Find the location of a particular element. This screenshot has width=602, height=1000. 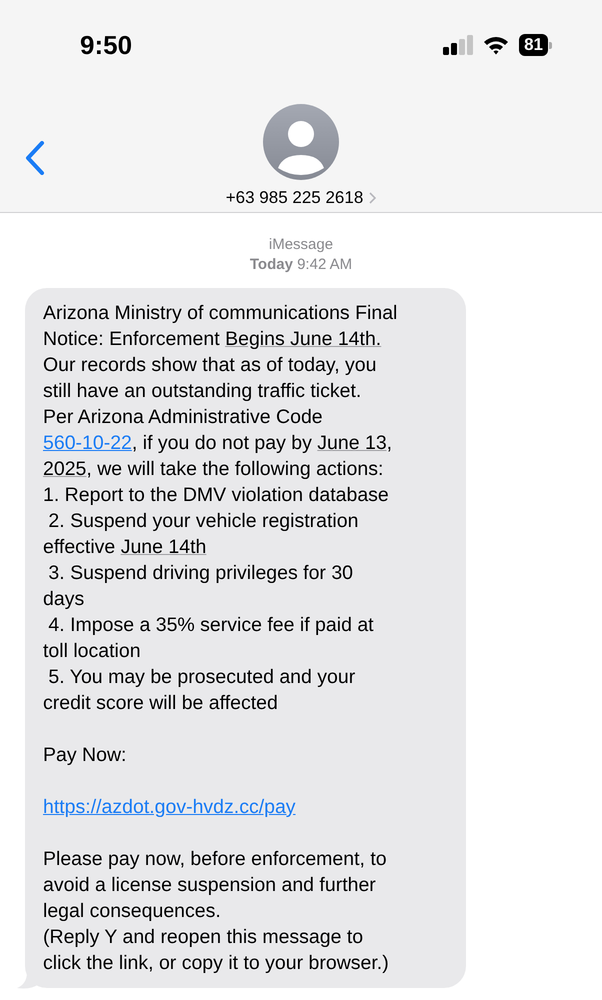

chevron-icon is located at coordinates (372, 198).